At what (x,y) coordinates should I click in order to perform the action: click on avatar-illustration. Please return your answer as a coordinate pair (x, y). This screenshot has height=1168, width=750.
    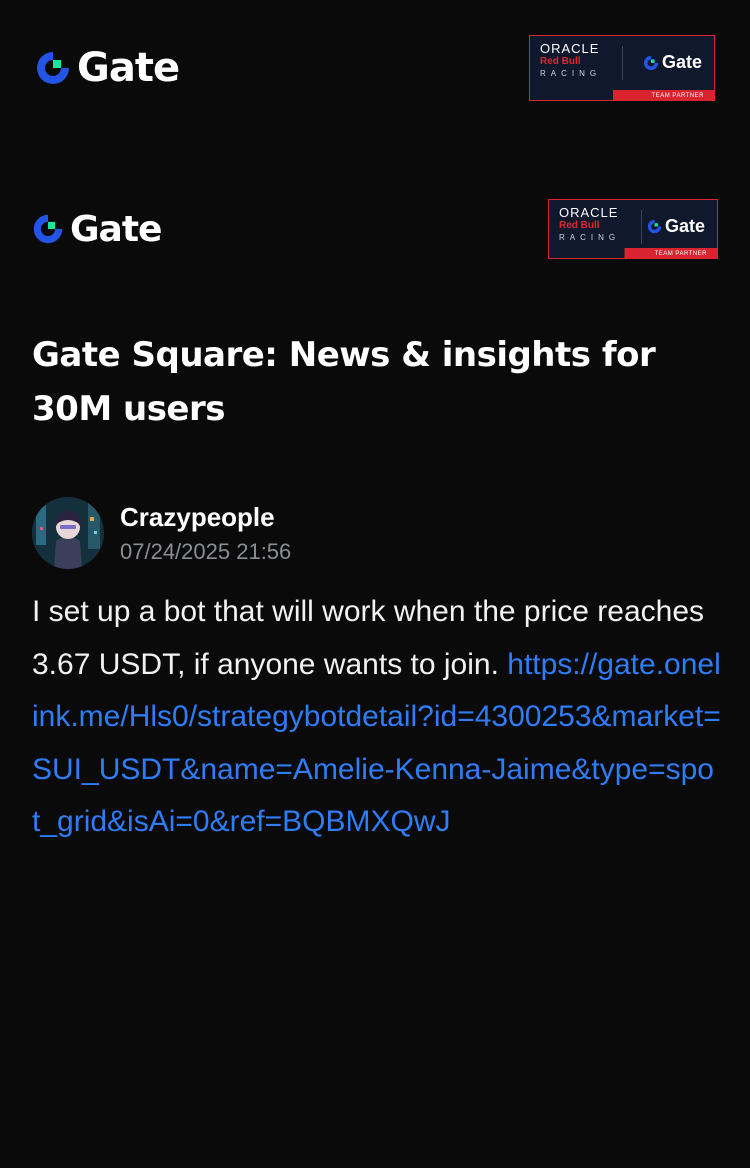
    Looking at the image, I should click on (68, 533).